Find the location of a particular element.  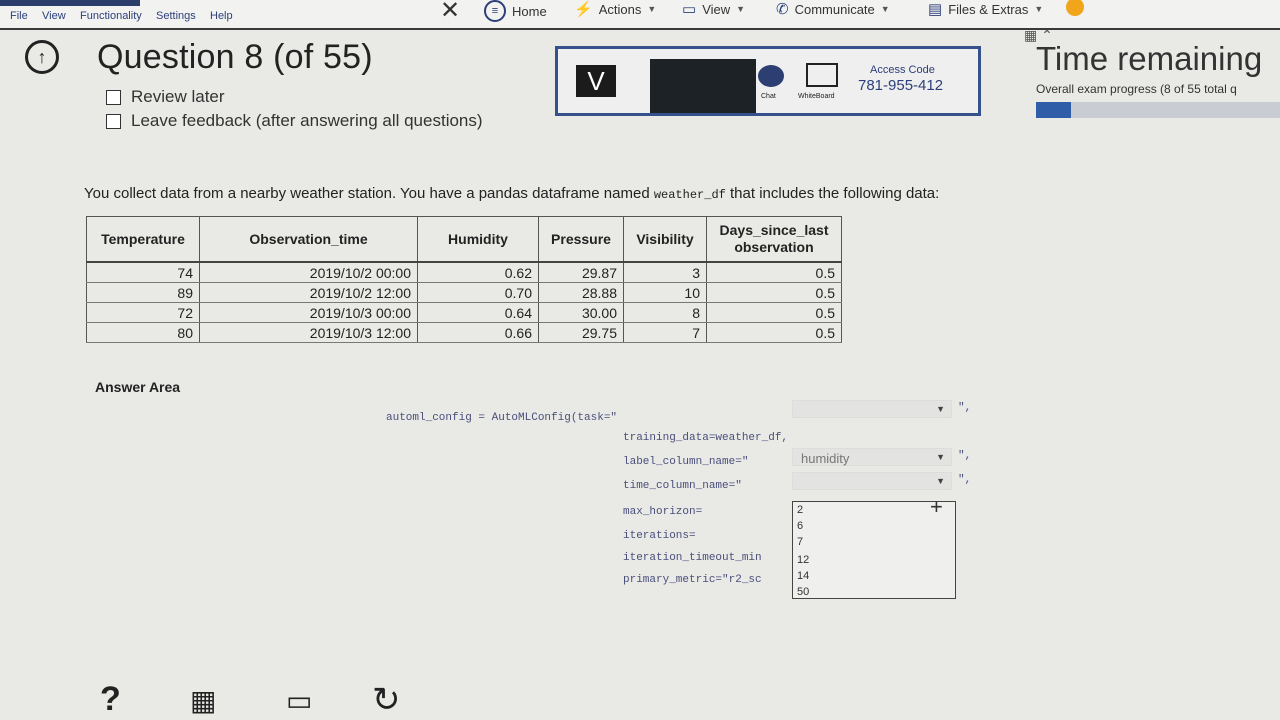

refresh-icon: ↻ is located at coordinates (386, 700).